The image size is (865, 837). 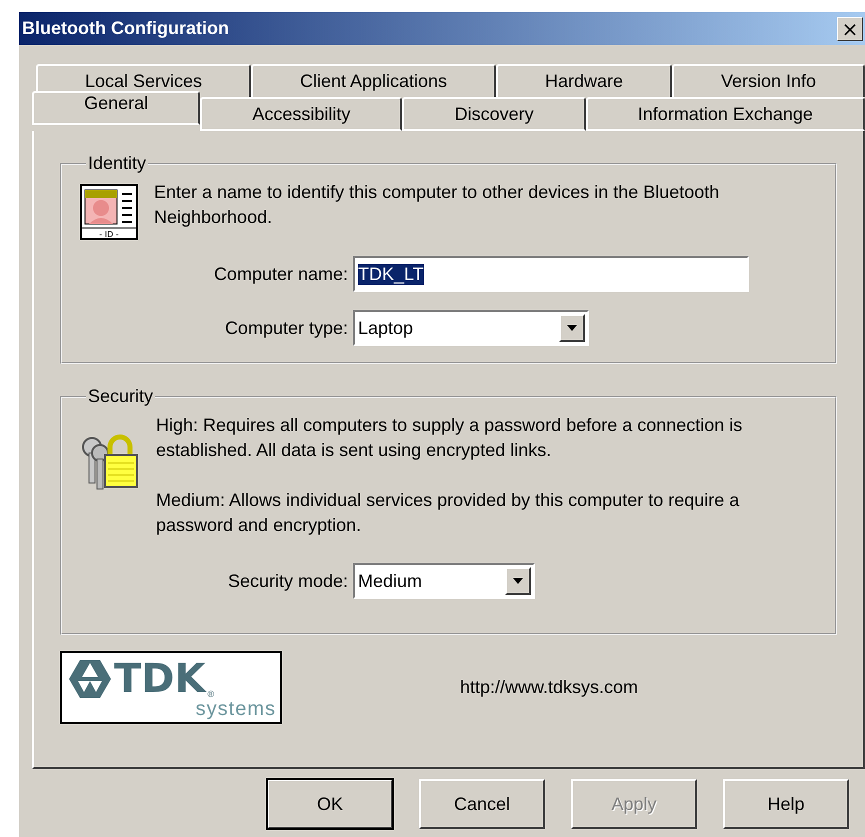 What do you see at coordinates (444, 581) in the screenshot?
I see `security-mode-dropdown: Medium` at bounding box center [444, 581].